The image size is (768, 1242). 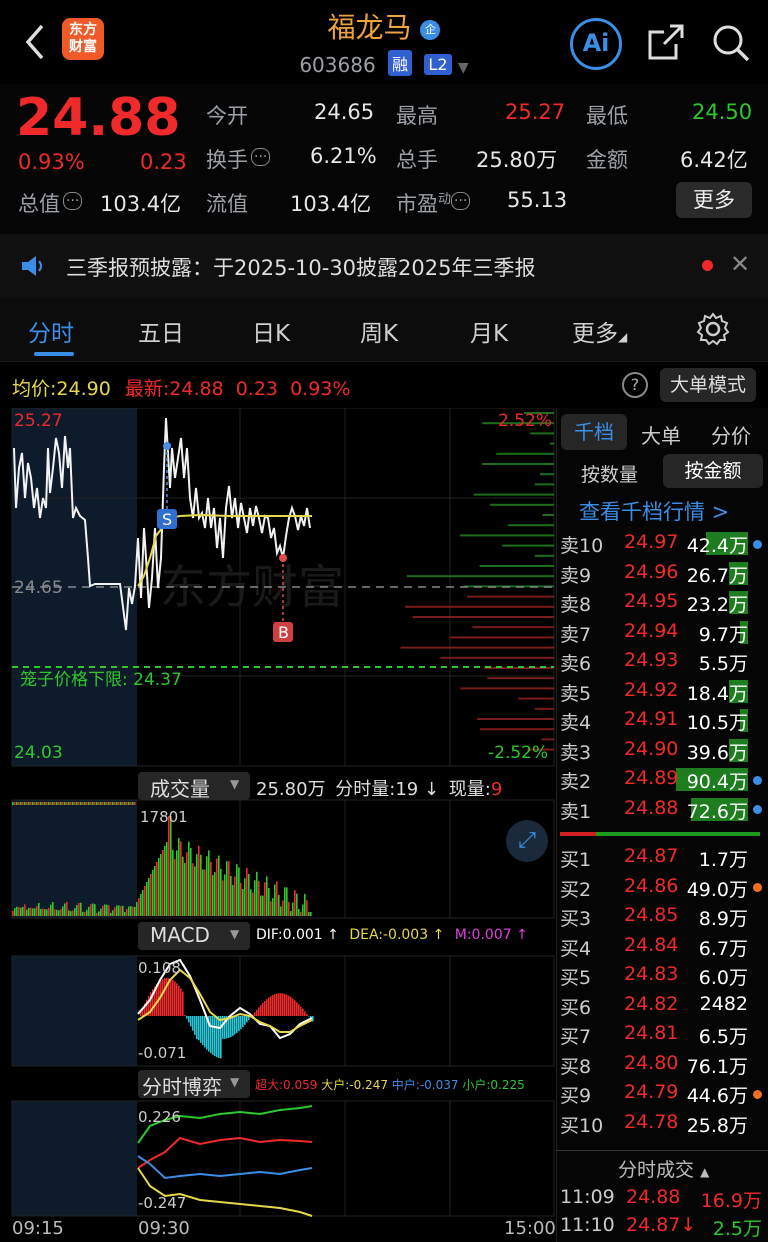 I want to click on level-label: 买5, so click(x=576, y=978).